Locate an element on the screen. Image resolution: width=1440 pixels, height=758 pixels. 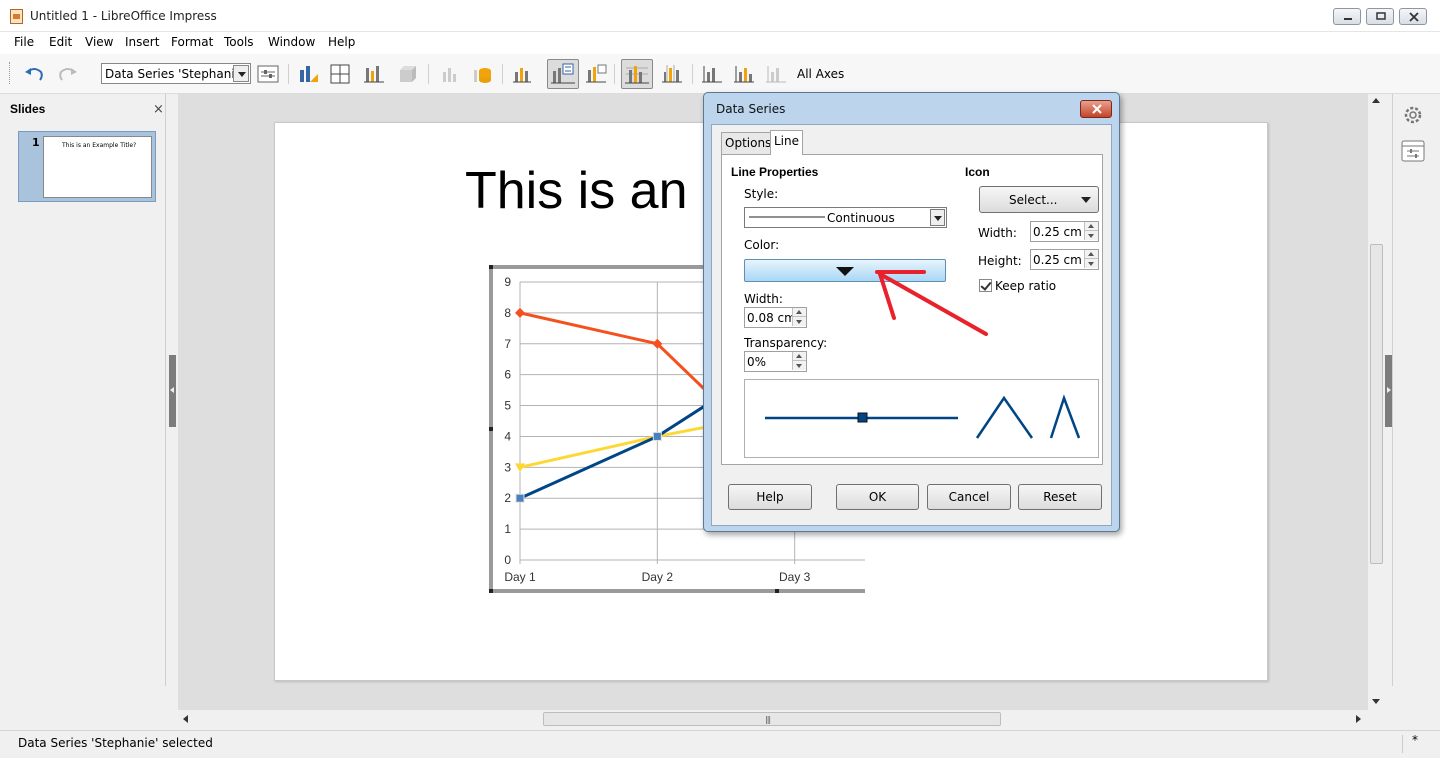
scroll-right-icon is located at coordinates (1358, 719).